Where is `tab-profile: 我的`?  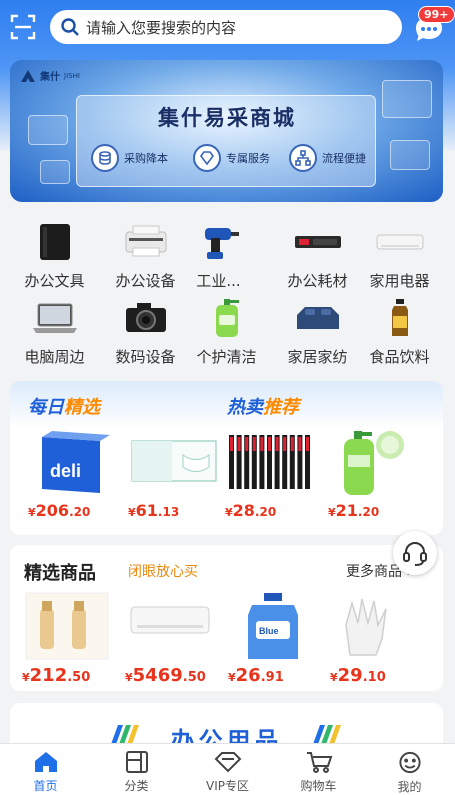
tab-profile: 我的 is located at coordinates (409, 769).